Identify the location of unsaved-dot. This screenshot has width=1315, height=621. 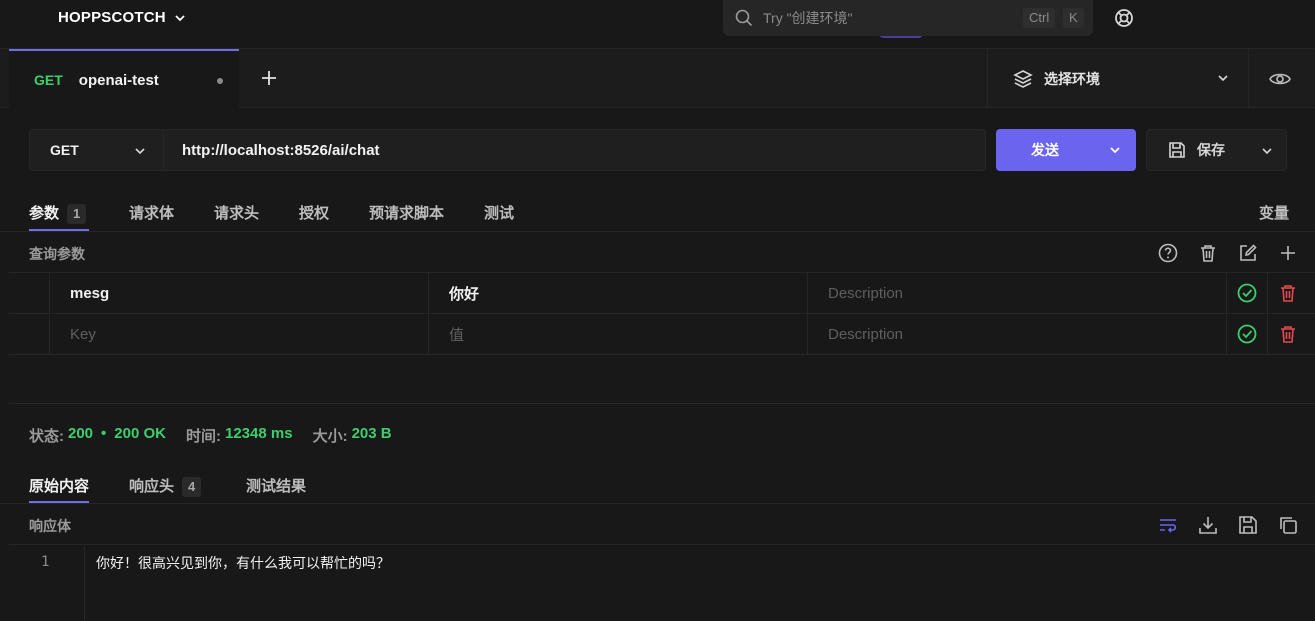
(220, 81).